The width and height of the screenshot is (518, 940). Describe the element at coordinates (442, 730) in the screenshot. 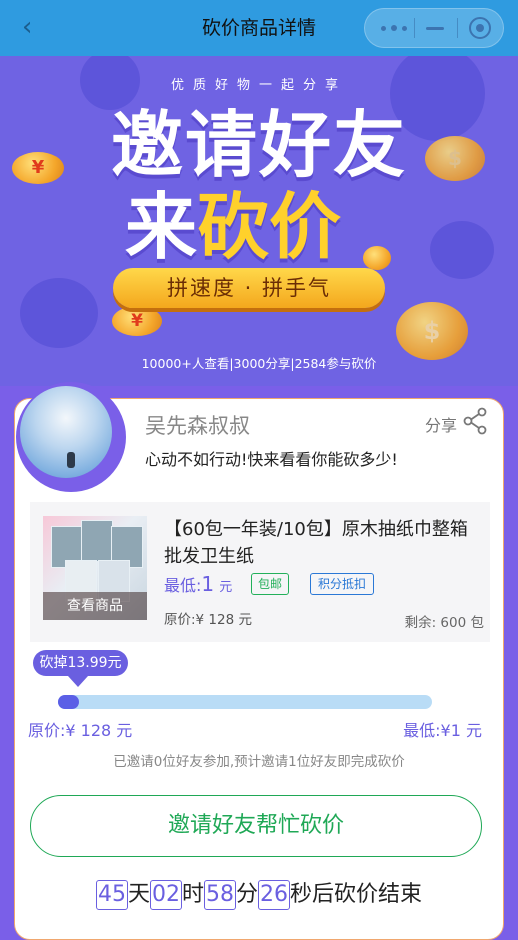

I see `progress-end-label: 最低:¥1 元` at that location.